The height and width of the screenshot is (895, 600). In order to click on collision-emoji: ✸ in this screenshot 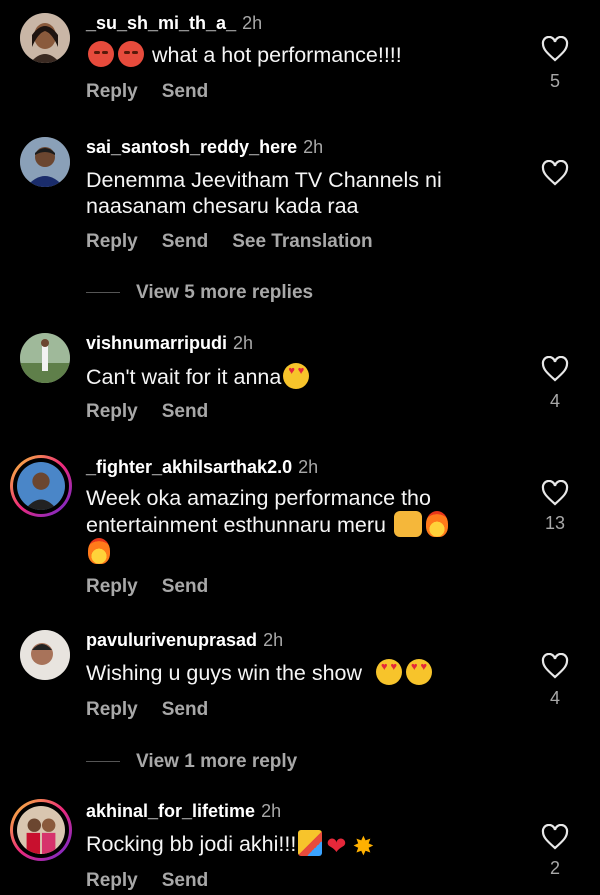, I will do `click(363, 846)`.